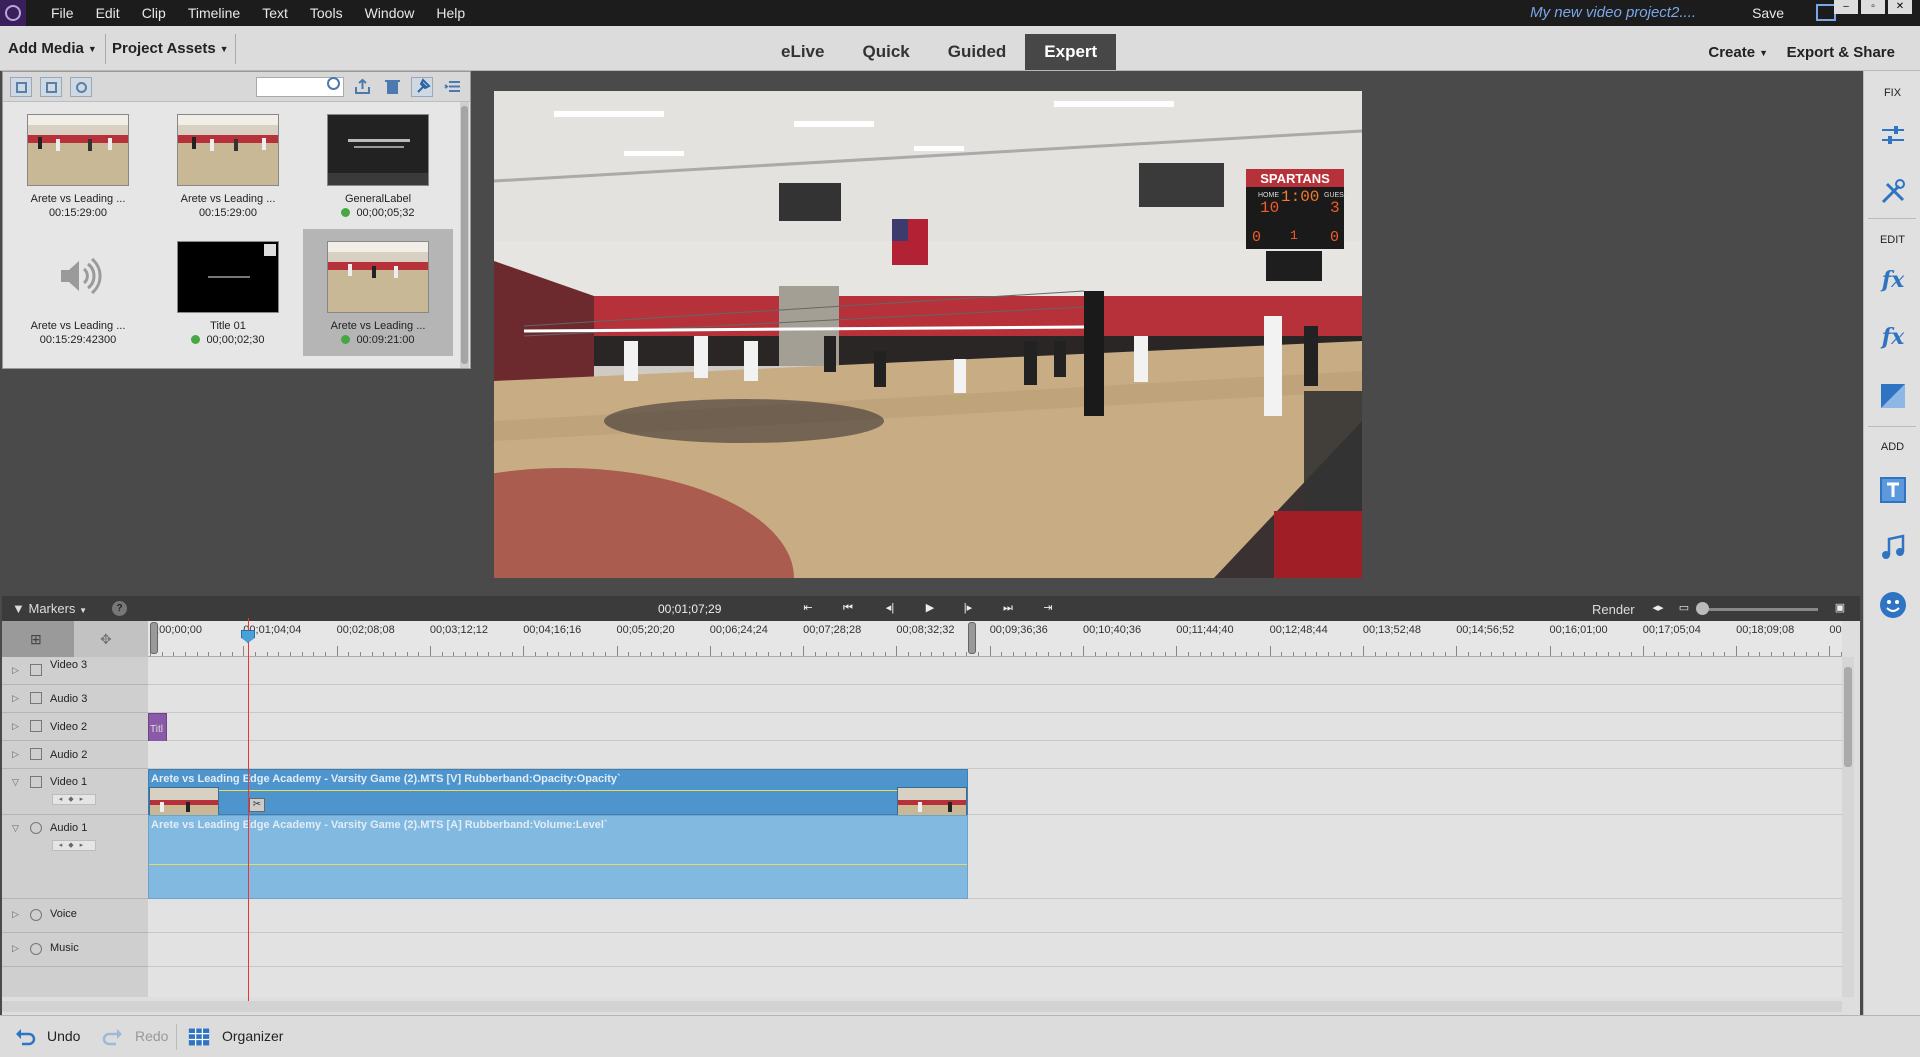 Image resolution: width=1920 pixels, height=1057 pixels. What do you see at coordinates (922, 1006) in the screenshot?
I see `timeline-horizontal-scrollbar` at bounding box center [922, 1006].